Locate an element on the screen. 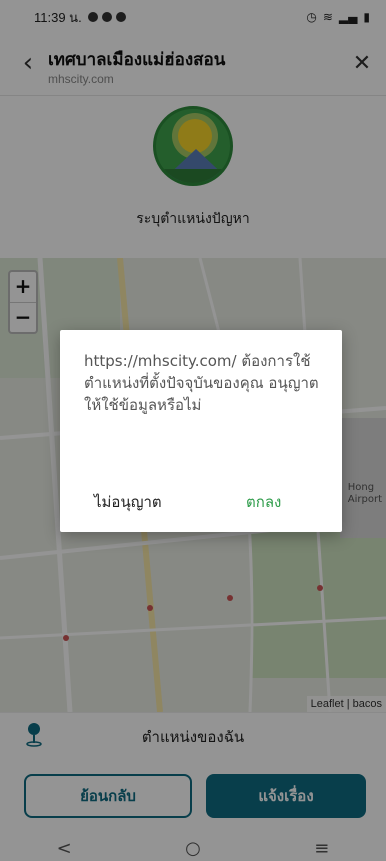  allow-button: ตกลง is located at coordinates (263, 502).